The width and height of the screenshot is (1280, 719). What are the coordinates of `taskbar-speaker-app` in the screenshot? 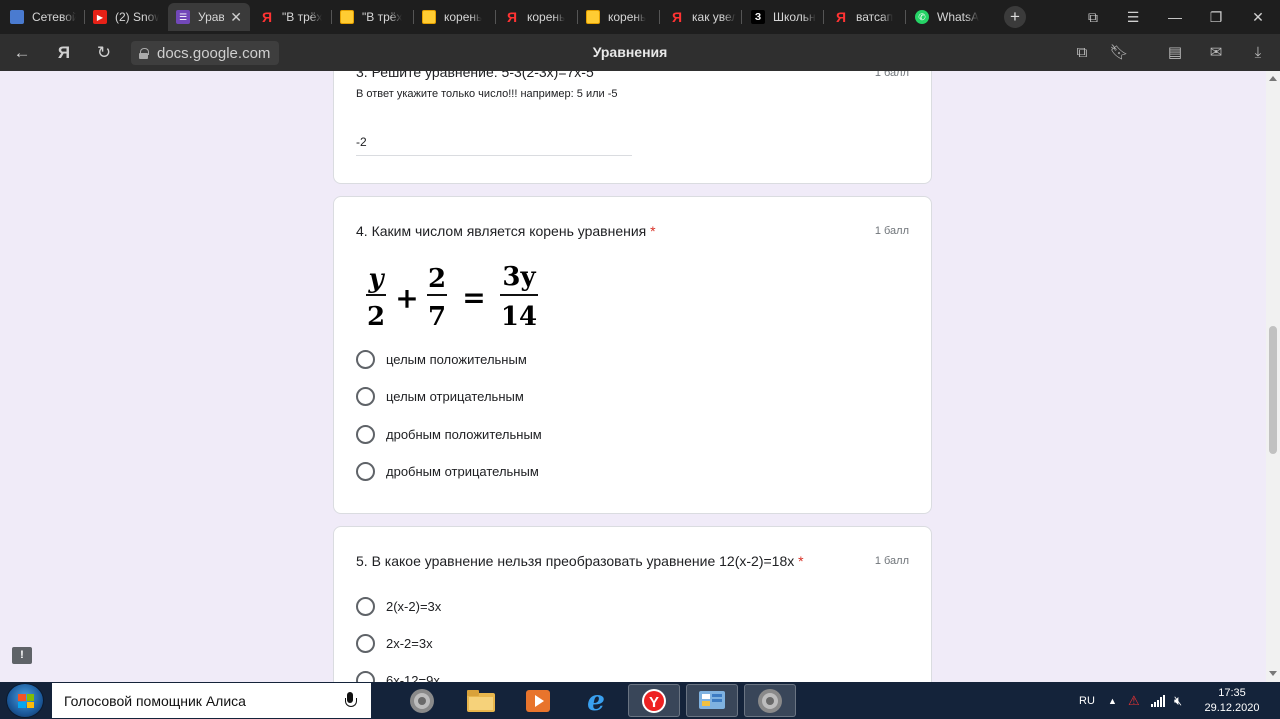 It's located at (422, 700).